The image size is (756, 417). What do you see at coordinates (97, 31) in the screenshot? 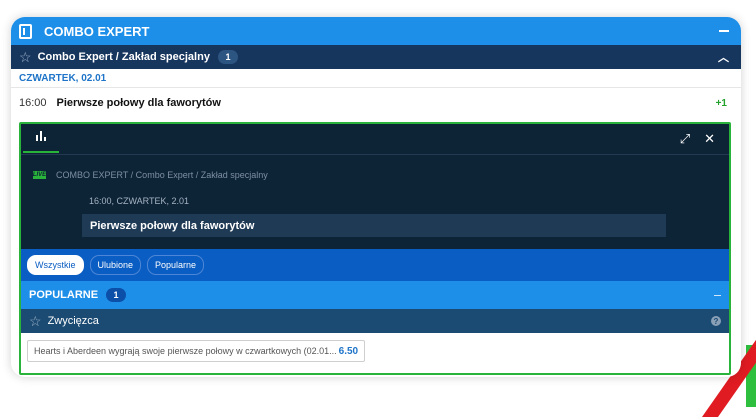
I see `card-title: COMBO EXPERT` at bounding box center [97, 31].